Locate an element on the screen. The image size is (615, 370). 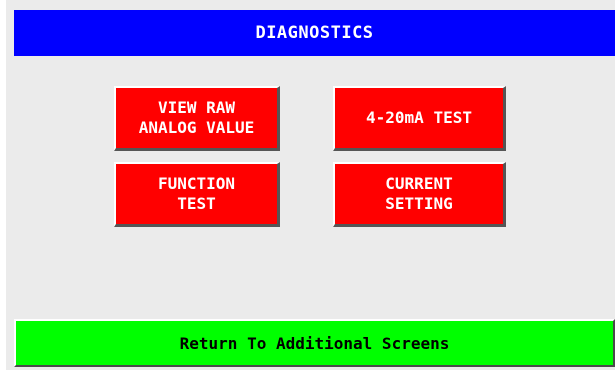
current-setting-button: CURRENT SETTING is located at coordinates (419, 194).